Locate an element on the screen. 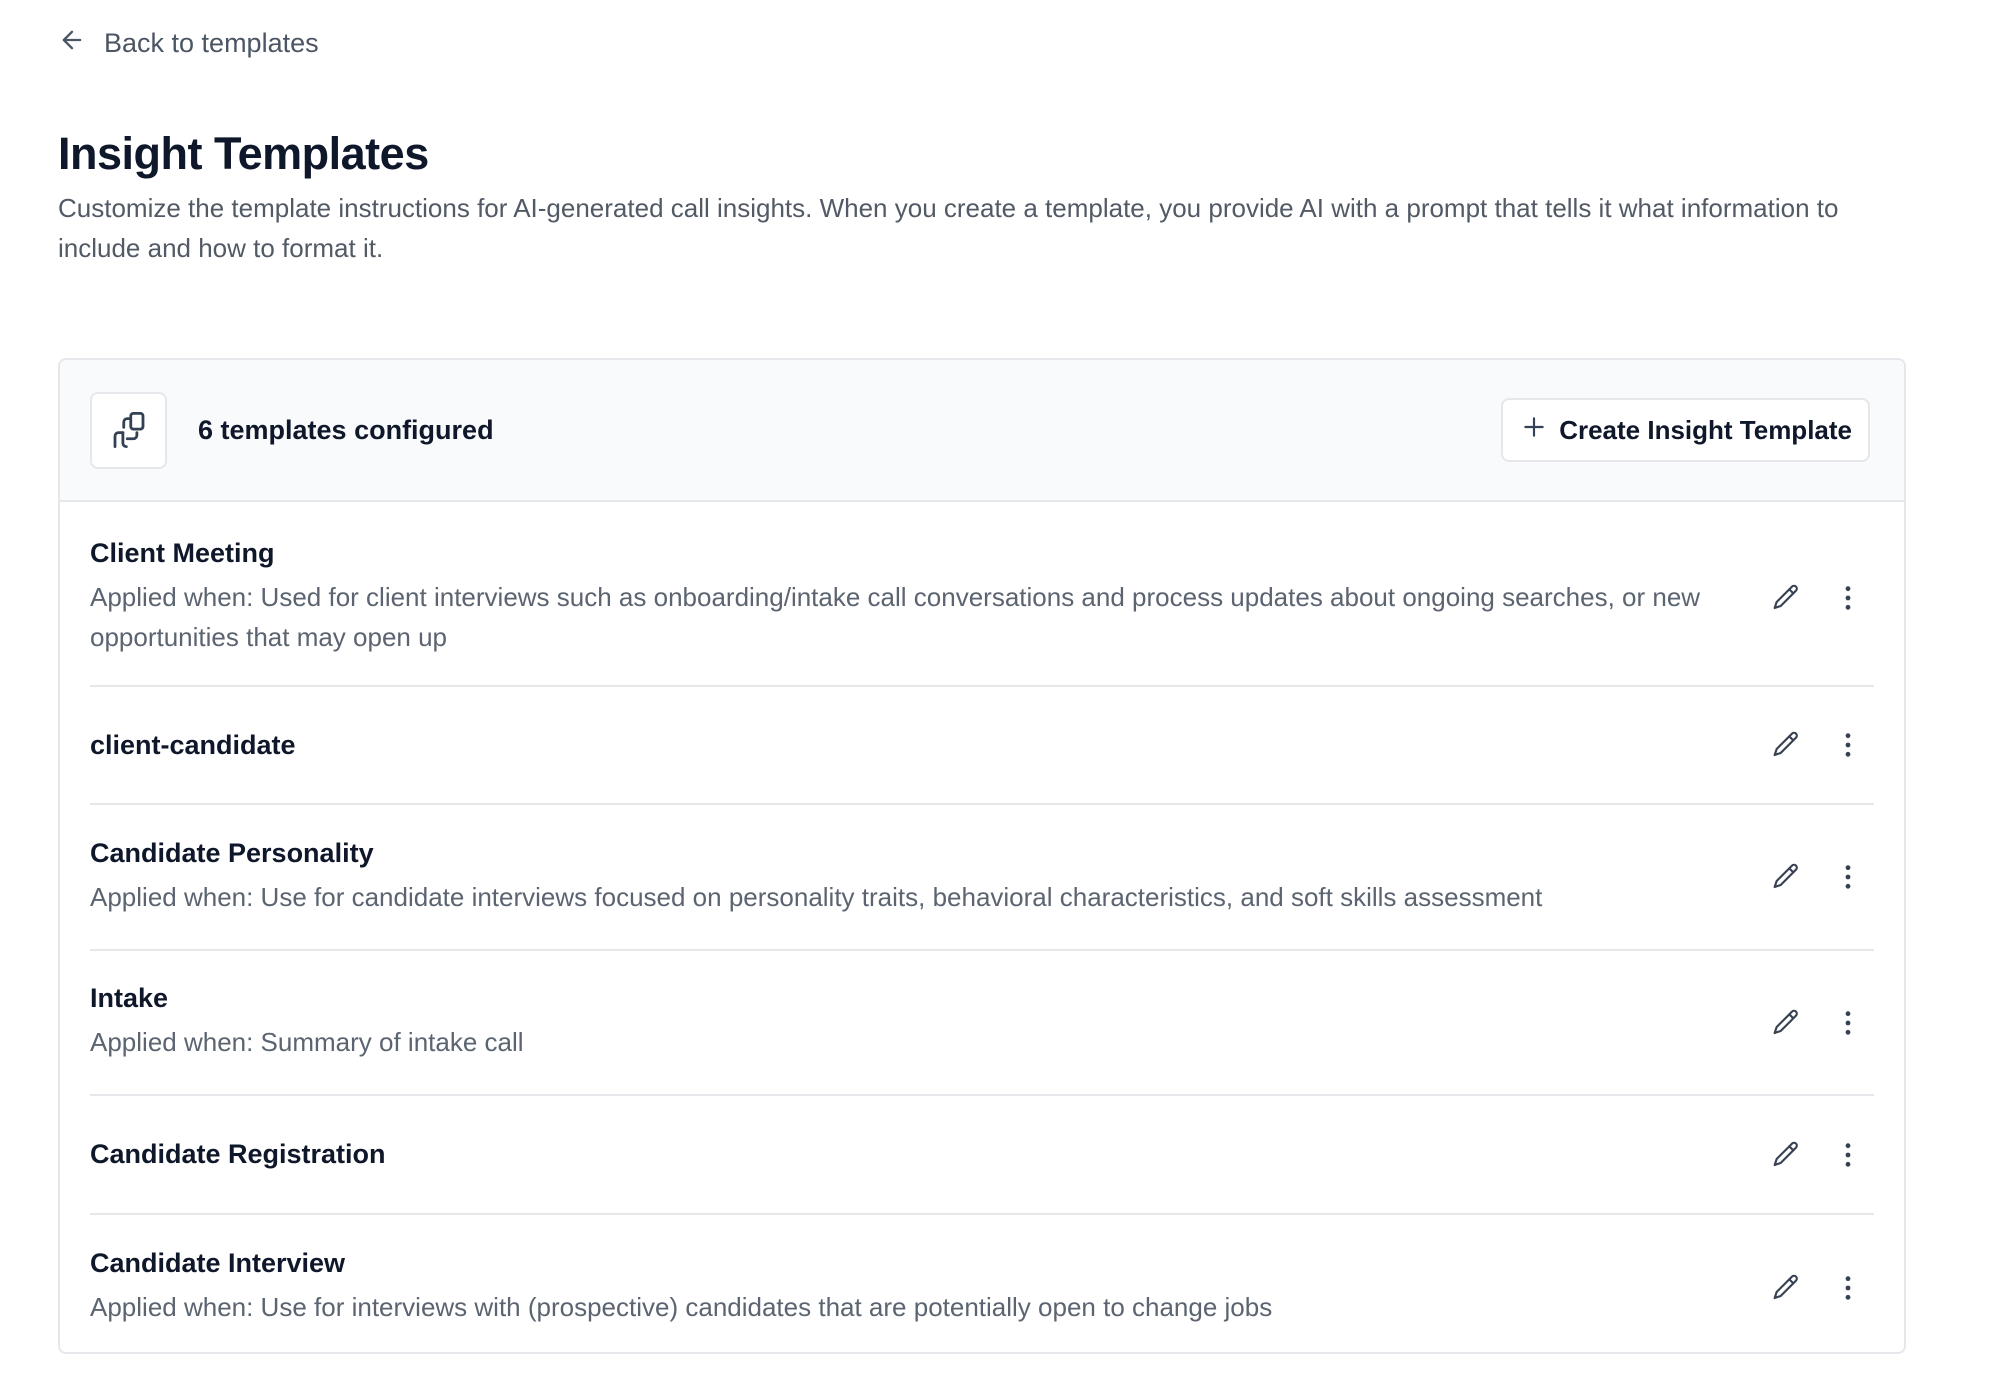  plus-icon is located at coordinates (1534, 430).